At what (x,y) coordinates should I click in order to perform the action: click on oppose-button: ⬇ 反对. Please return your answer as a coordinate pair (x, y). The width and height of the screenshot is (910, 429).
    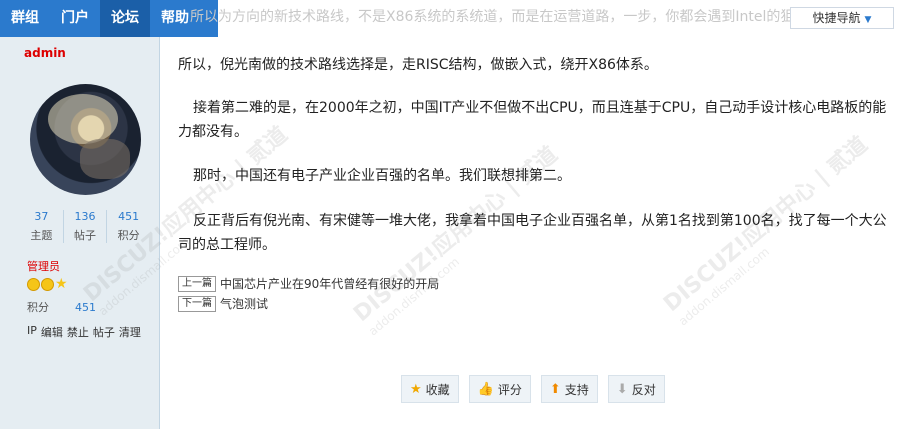
    Looking at the image, I should click on (636, 389).